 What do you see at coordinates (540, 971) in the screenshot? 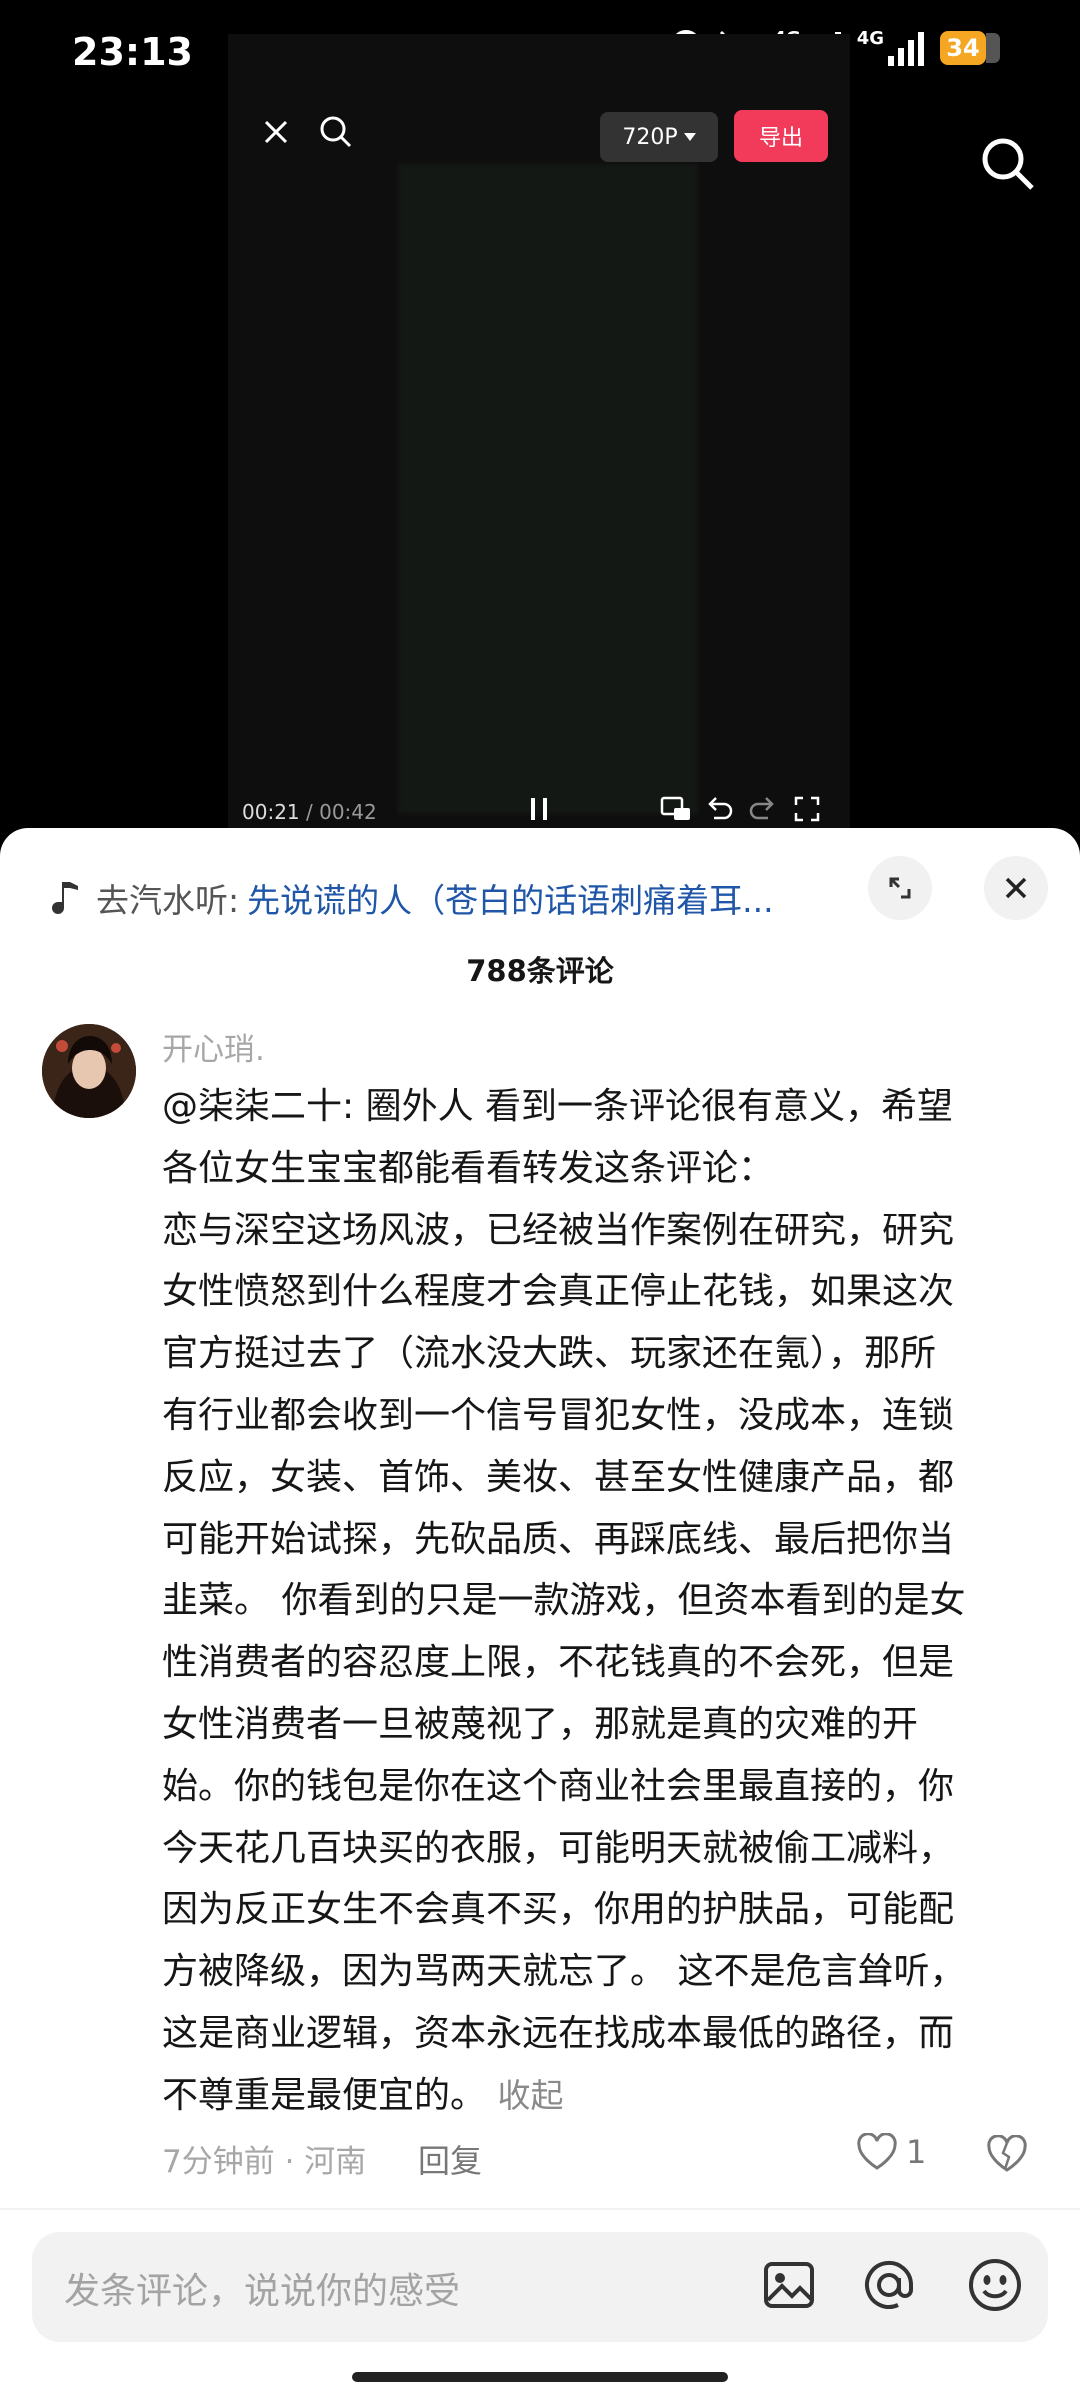
I see `comments-count: 788条评论` at bounding box center [540, 971].